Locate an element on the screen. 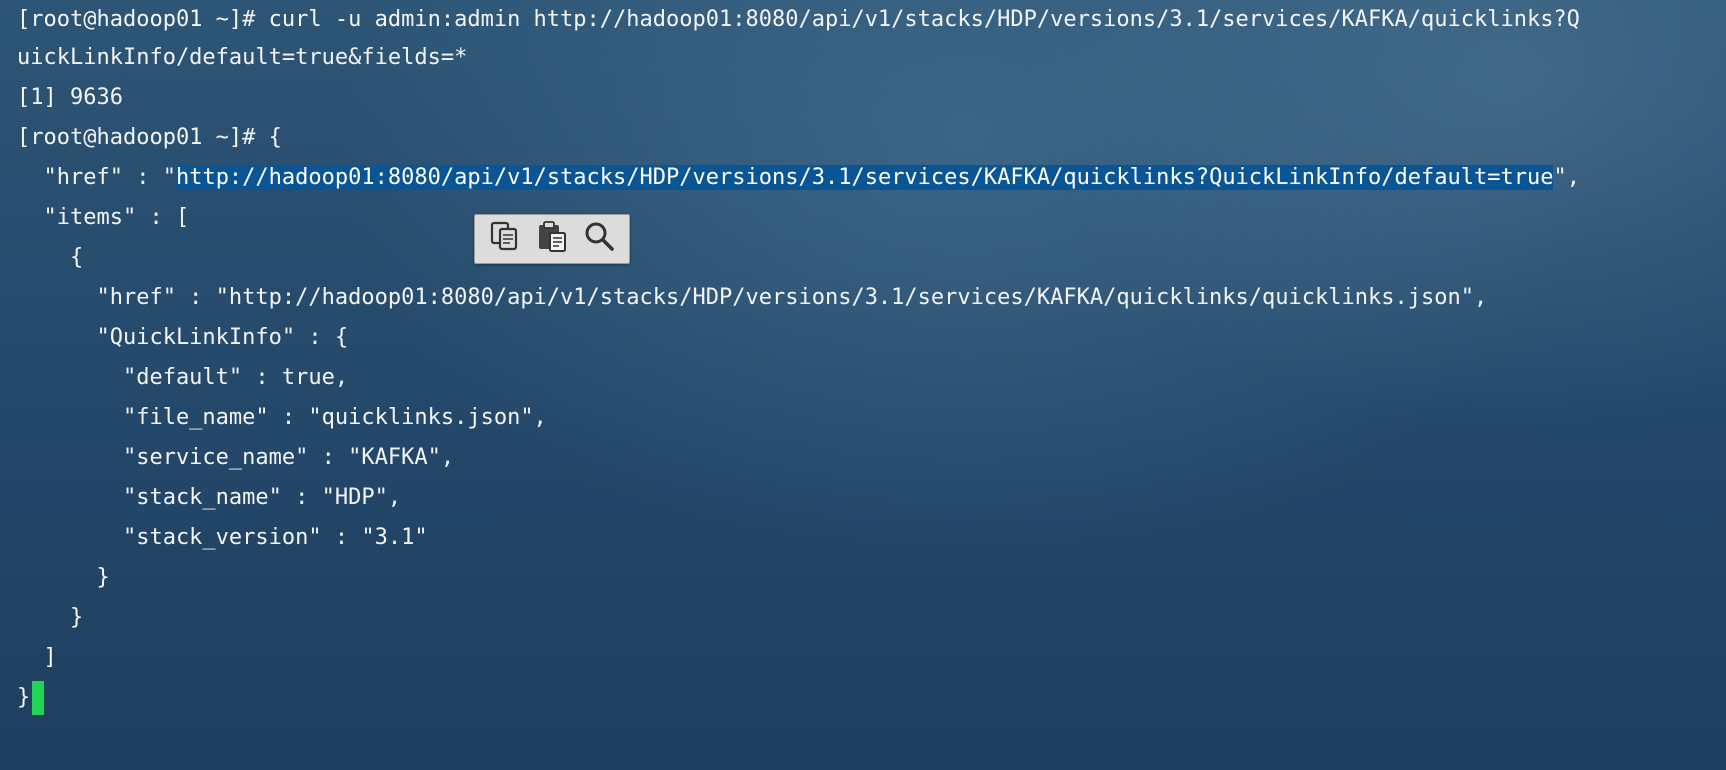 The image size is (1726, 770). terminal-line: [1] 9636 is located at coordinates (70, 97).